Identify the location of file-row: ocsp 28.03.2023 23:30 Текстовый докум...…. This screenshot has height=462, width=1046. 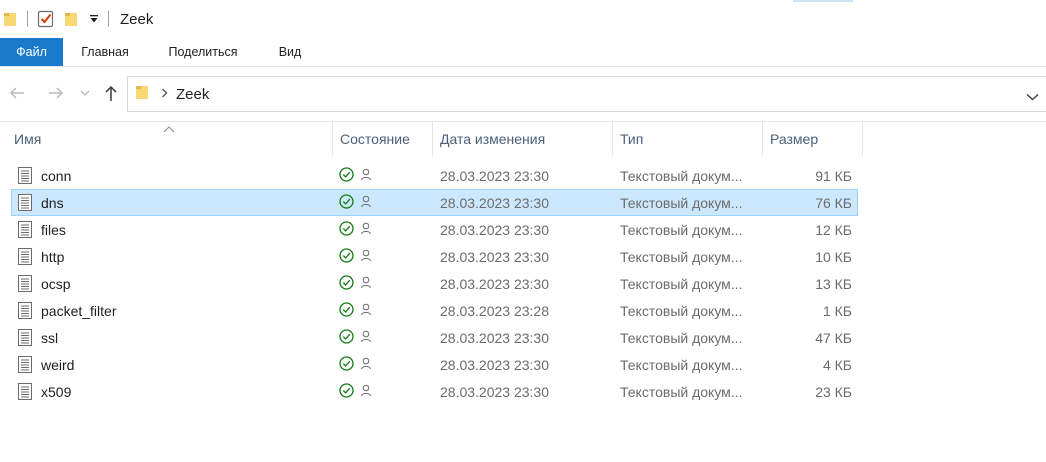
(434, 283).